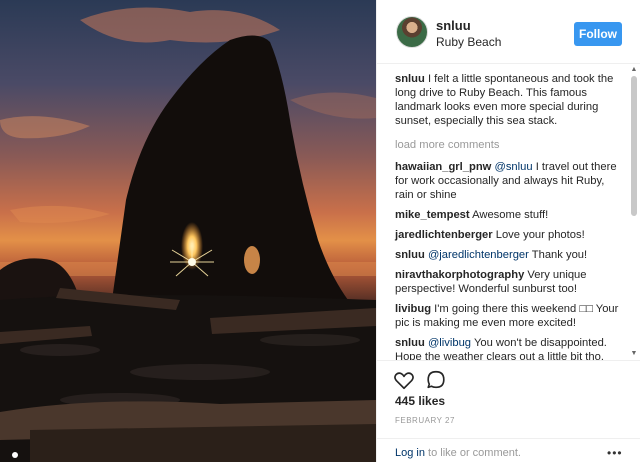 This screenshot has width=640, height=462. I want to click on follow-button: Follow, so click(598, 34).